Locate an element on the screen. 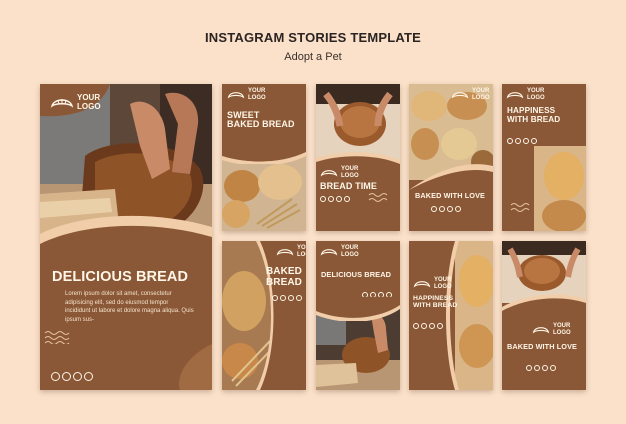 The width and height of the screenshot is (626, 424). story-card-sweet-baked-bread: YOUR LOGO SWEET BAKED BREAD is located at coordinates (264, 157).